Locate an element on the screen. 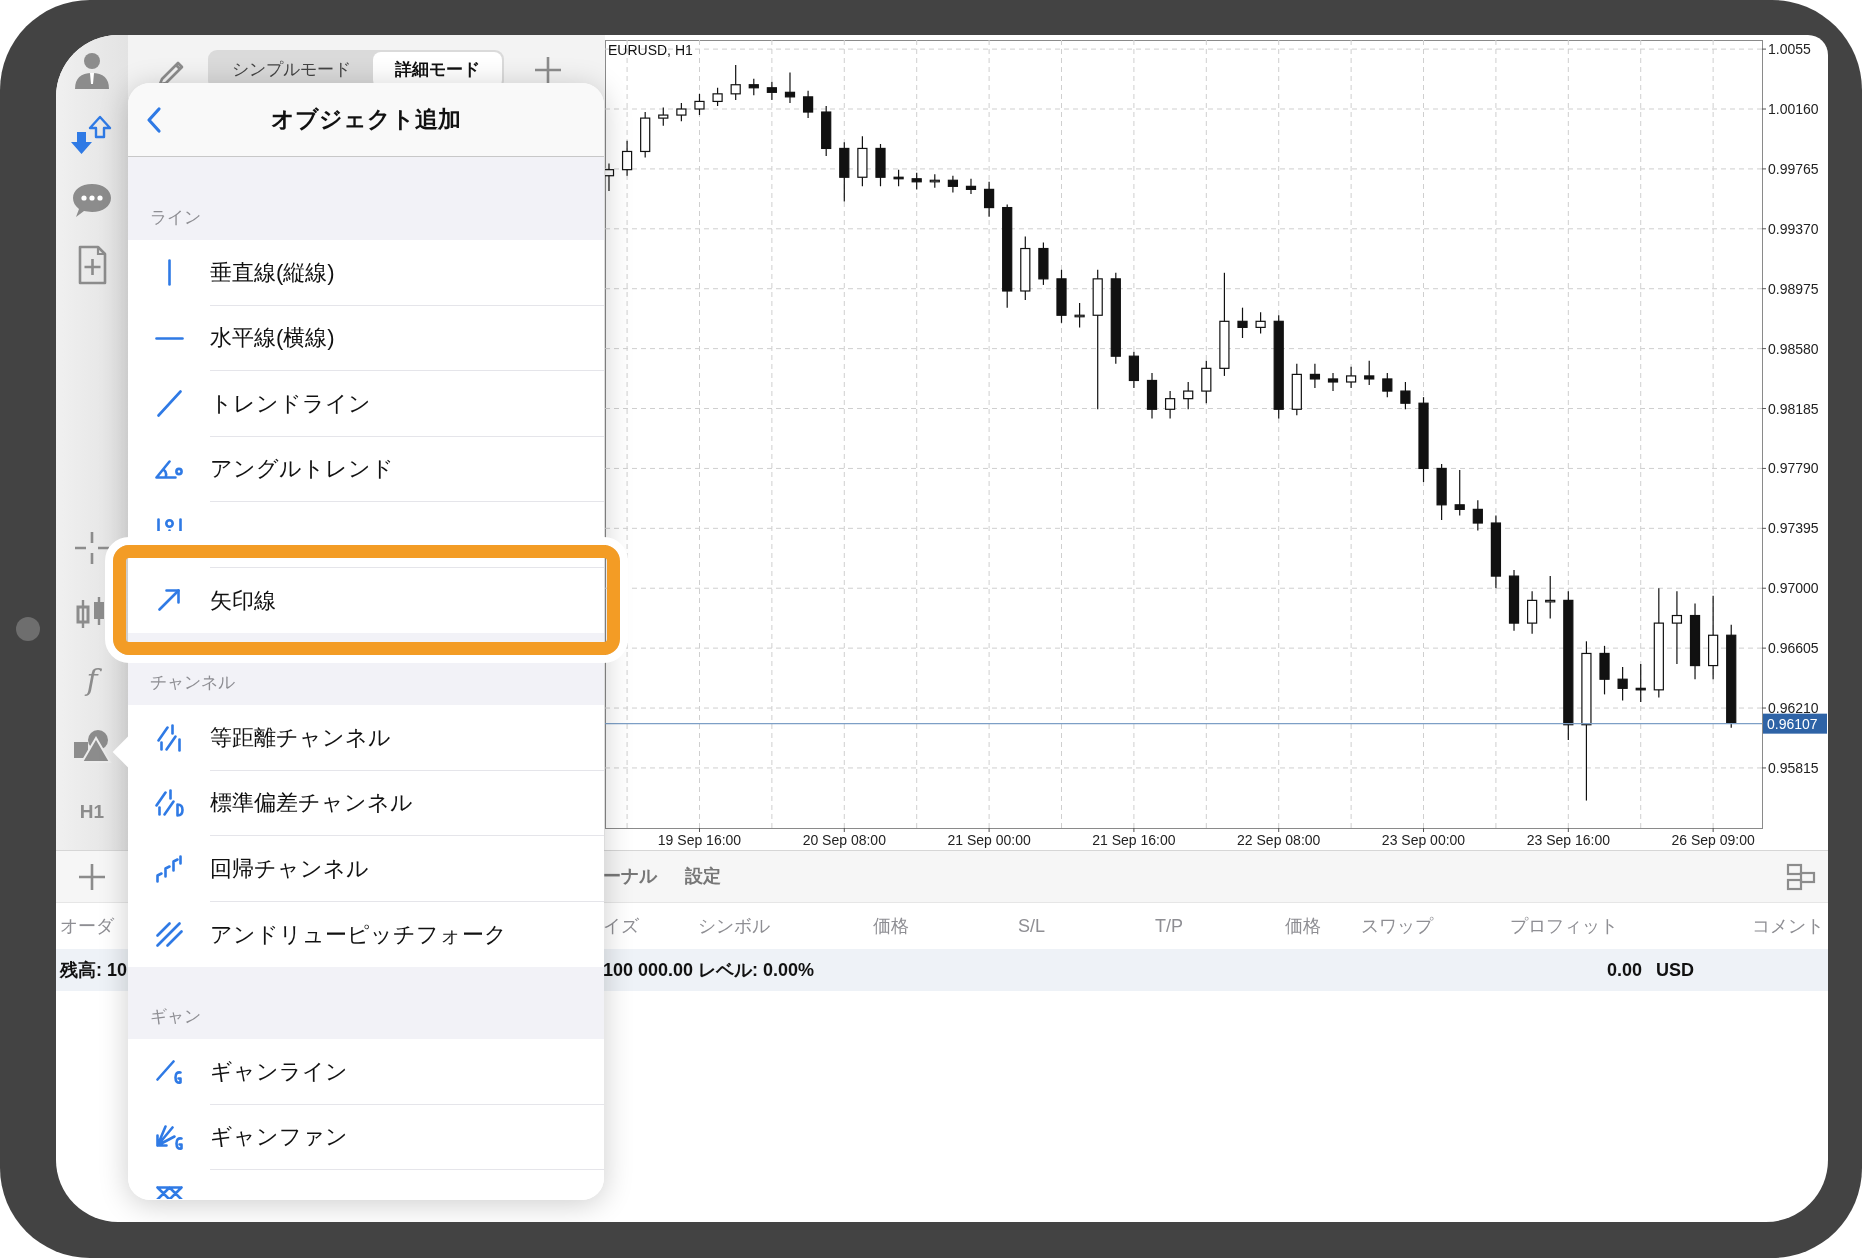 The width and height of the screenshot is (1862, 1258). popover-title: オブジェクト追加 is located at coordinates (366, 120).